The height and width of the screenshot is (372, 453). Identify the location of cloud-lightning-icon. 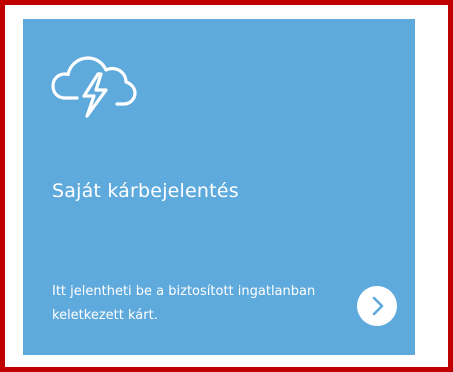
(94, 86).